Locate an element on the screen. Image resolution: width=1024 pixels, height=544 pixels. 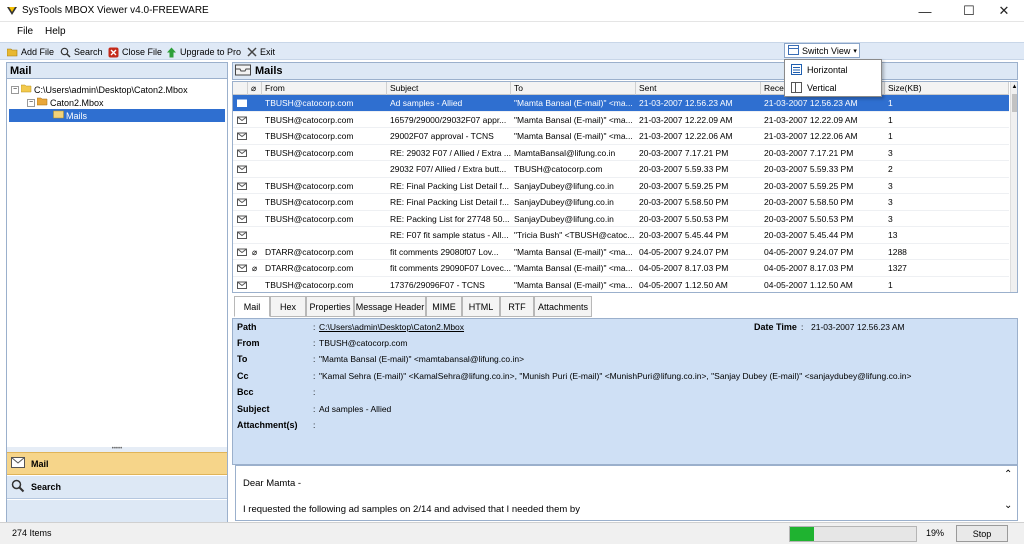
scroll-thumb is located at coordinates (1014, 103).